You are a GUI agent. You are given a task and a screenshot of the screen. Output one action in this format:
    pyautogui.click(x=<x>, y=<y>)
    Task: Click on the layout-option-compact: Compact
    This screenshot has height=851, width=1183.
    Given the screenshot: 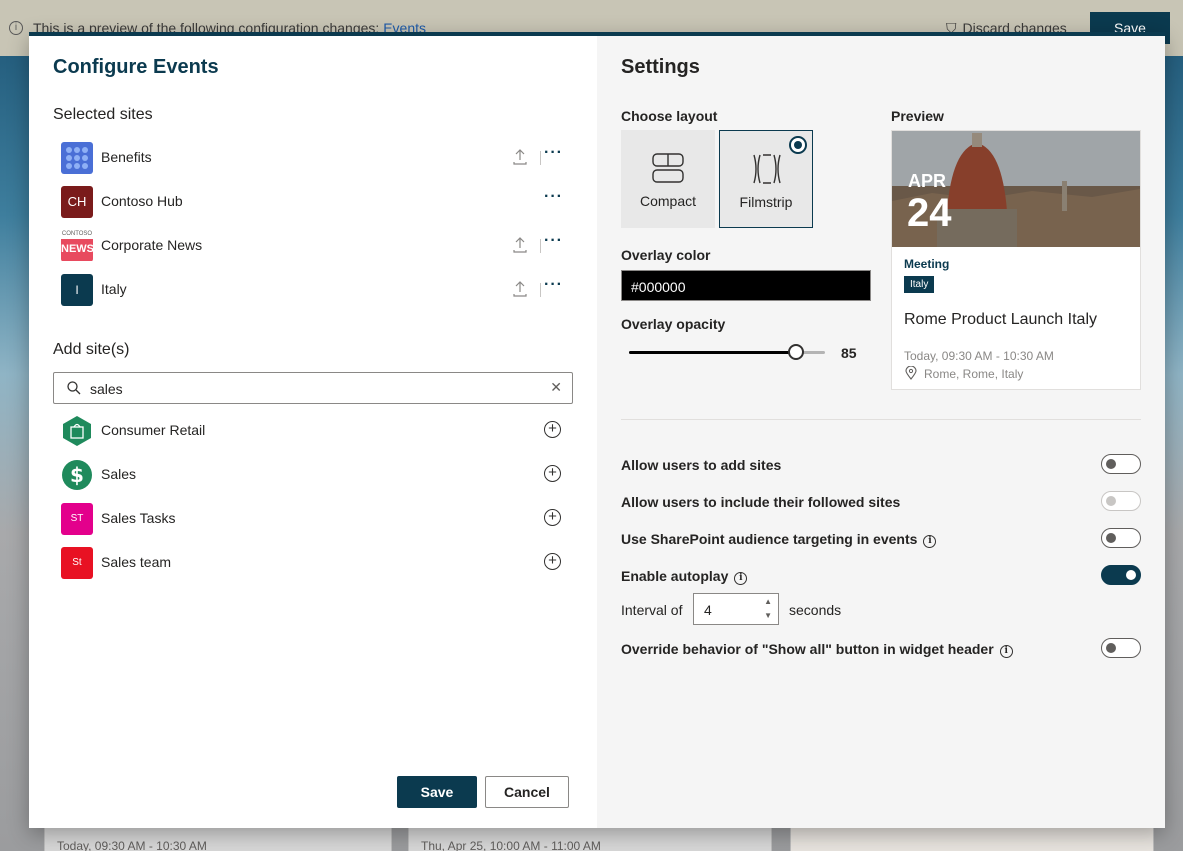 What is the action you would take?
    pyautogui.click(x=668, y=179)
    